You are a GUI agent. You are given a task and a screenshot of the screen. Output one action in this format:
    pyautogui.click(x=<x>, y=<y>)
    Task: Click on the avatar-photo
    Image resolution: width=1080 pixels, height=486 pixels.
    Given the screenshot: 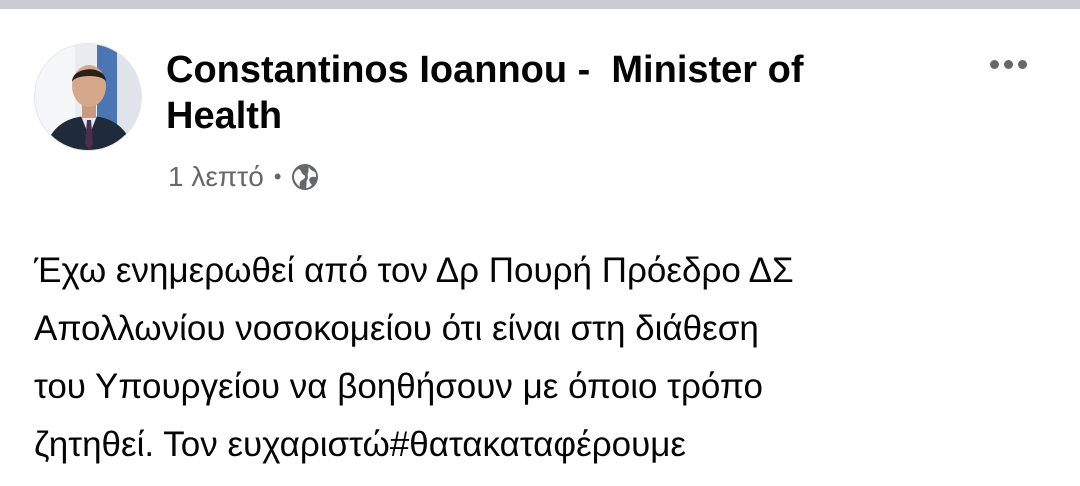 What is the action you would take?
    pyautogui.click(x=88, y=97)
    